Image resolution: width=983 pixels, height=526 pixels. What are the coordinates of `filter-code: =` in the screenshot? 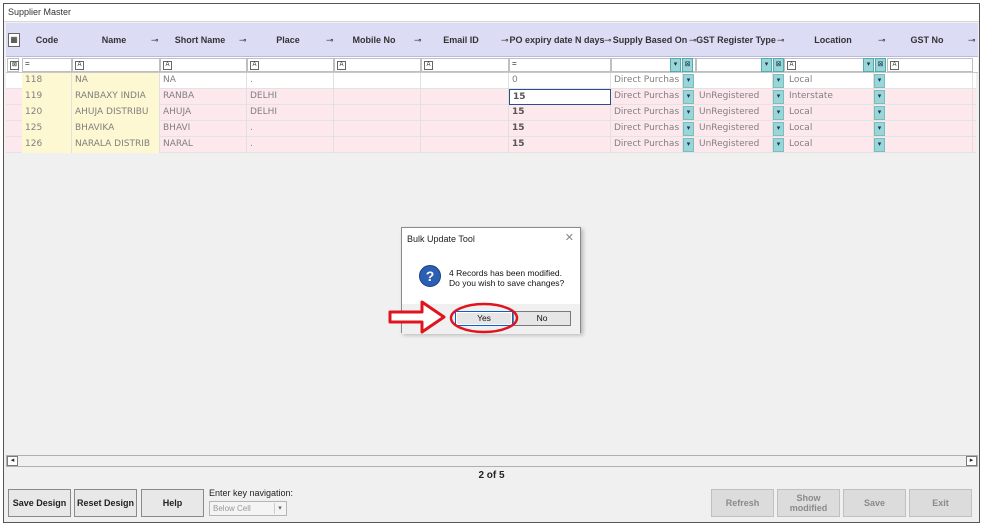 It's located at (47, 65).